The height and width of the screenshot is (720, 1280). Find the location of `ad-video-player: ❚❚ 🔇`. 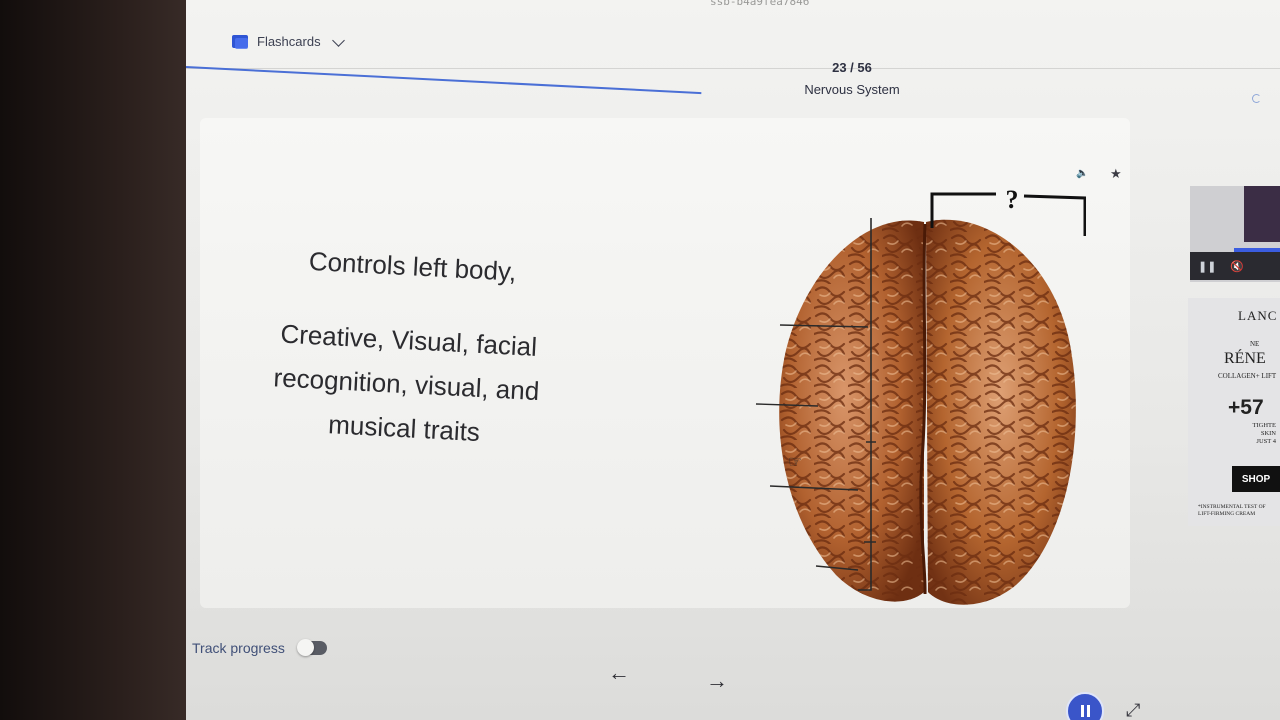

ad-video-player: ❚❚ 🔇 is located at coordinates (1235, 234).